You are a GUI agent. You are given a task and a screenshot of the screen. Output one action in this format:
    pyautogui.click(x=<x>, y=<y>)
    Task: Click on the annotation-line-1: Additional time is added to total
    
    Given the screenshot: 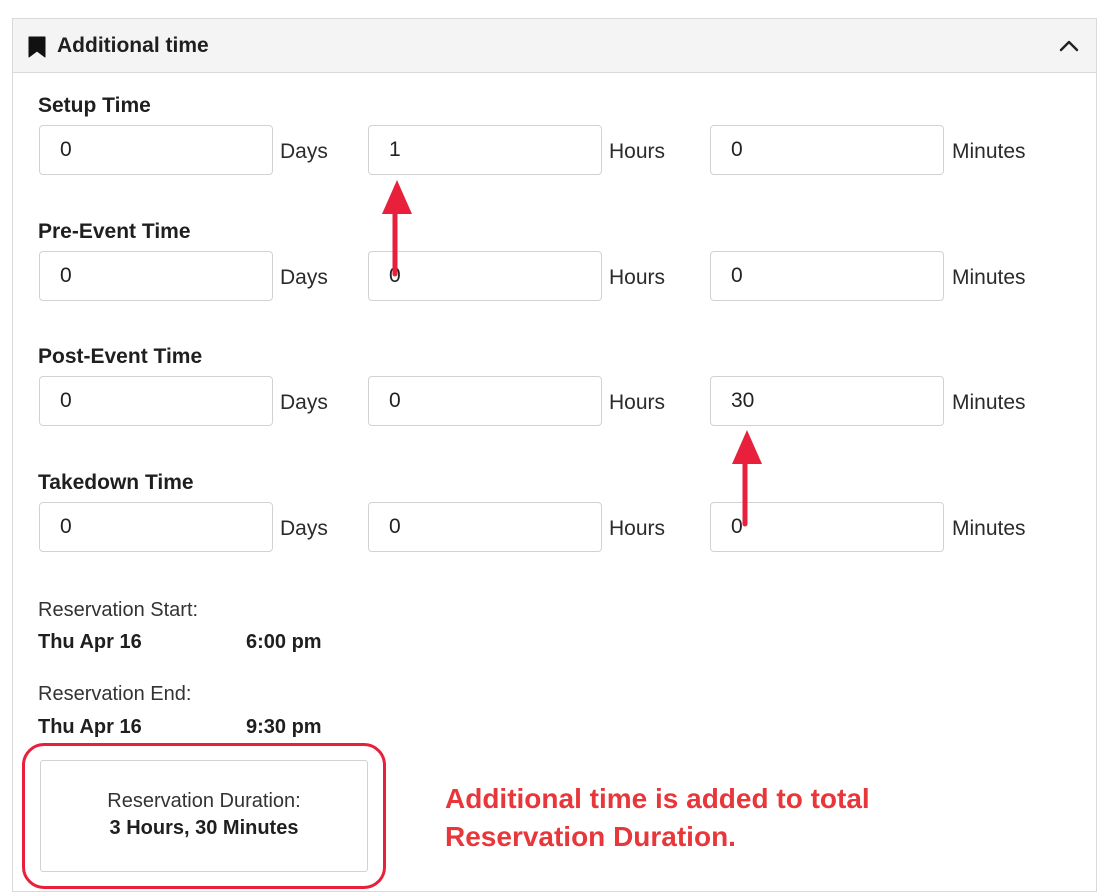 What is the action you would take?
    pyautogui.click(x=657, y=798)
    